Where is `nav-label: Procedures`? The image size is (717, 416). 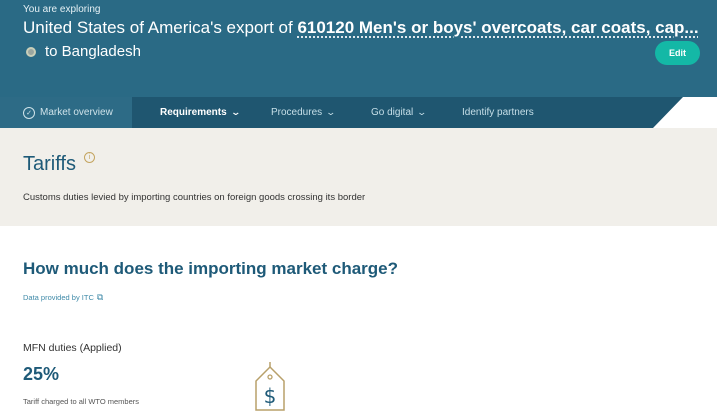
nav-label: Procedures is located at coordinates (297, 112).